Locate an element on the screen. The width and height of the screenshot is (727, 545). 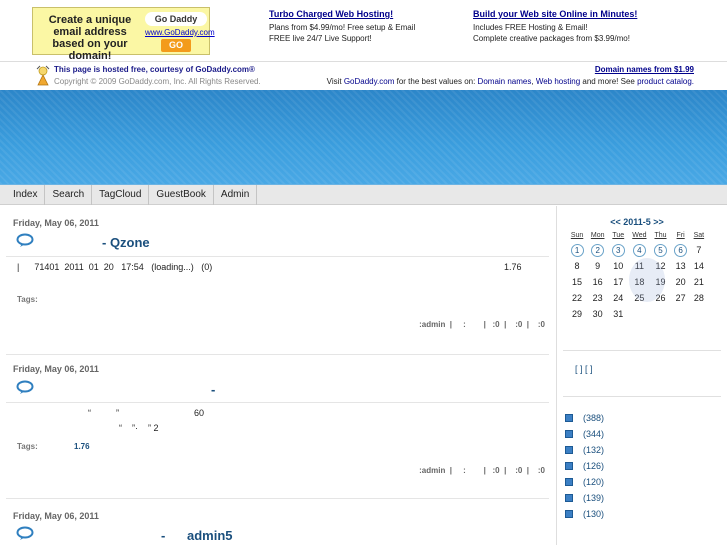
visit-godaddy-link: GoDaddy.com is located at coordinates (369, 81).